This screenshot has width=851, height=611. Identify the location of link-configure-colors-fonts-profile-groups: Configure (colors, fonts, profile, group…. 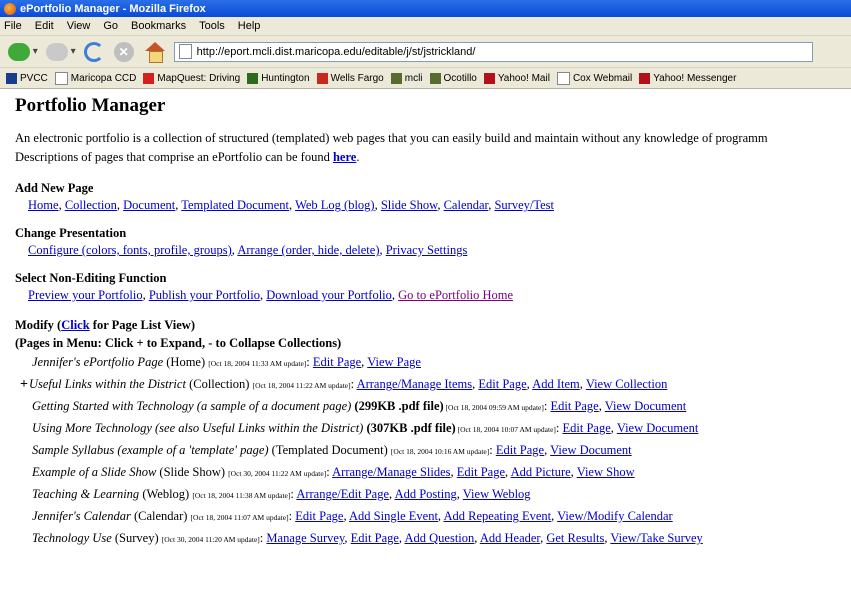
(130, 250).